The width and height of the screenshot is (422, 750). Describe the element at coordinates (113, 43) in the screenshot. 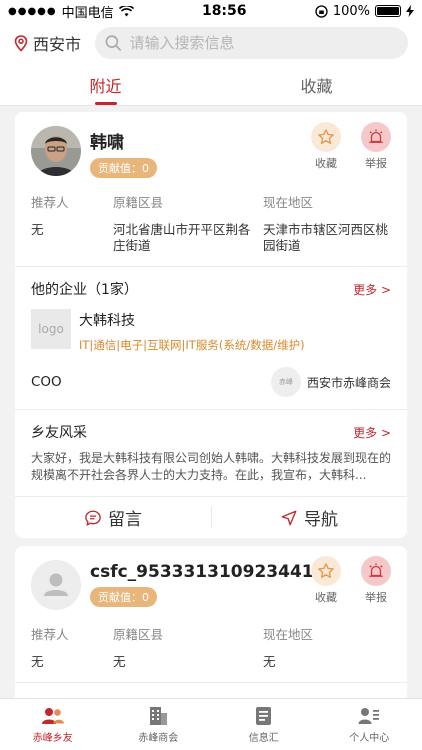

I see `search-icon` at that location.